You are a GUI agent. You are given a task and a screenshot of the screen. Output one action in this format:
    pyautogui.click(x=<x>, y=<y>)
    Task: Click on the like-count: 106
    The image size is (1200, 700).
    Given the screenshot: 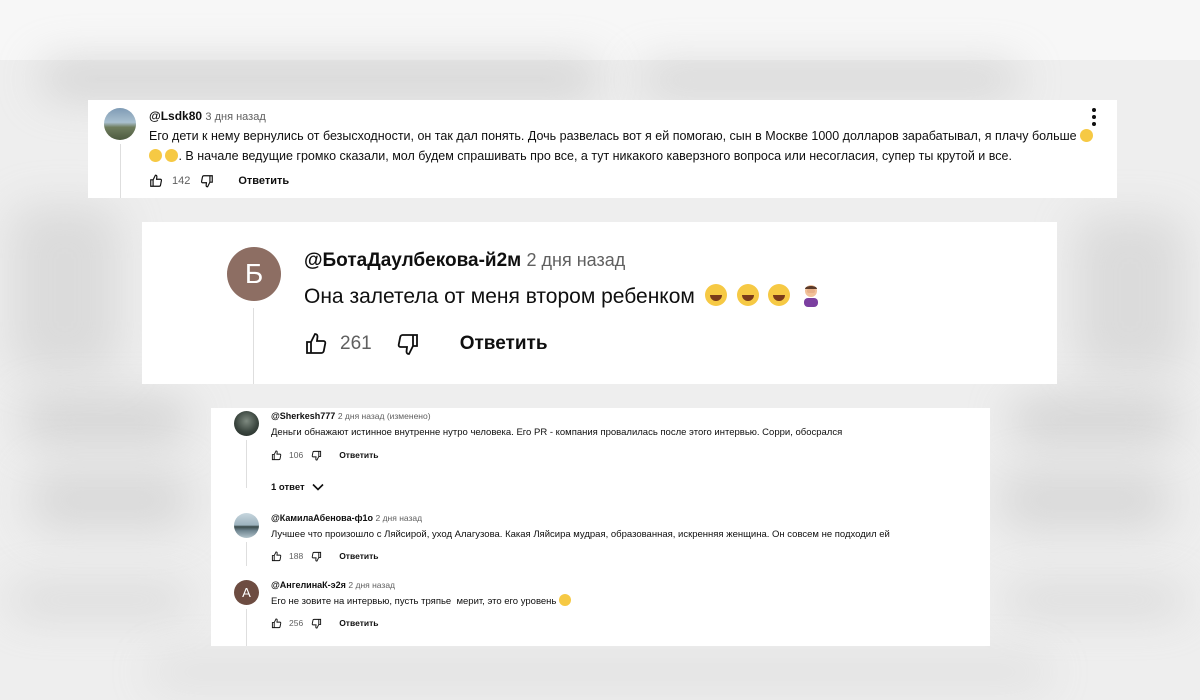 What is the action you would take?
    pyautogui.click(x=296, y=455)
    